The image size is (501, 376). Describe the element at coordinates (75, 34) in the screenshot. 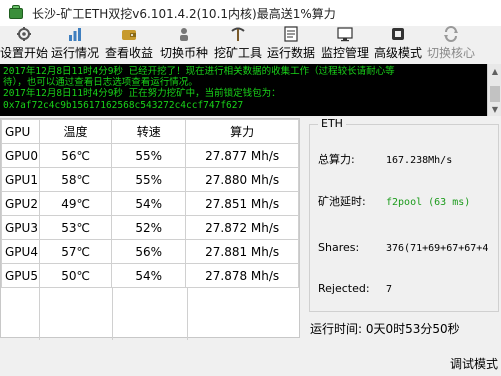

I see `chart-icon` at that location.